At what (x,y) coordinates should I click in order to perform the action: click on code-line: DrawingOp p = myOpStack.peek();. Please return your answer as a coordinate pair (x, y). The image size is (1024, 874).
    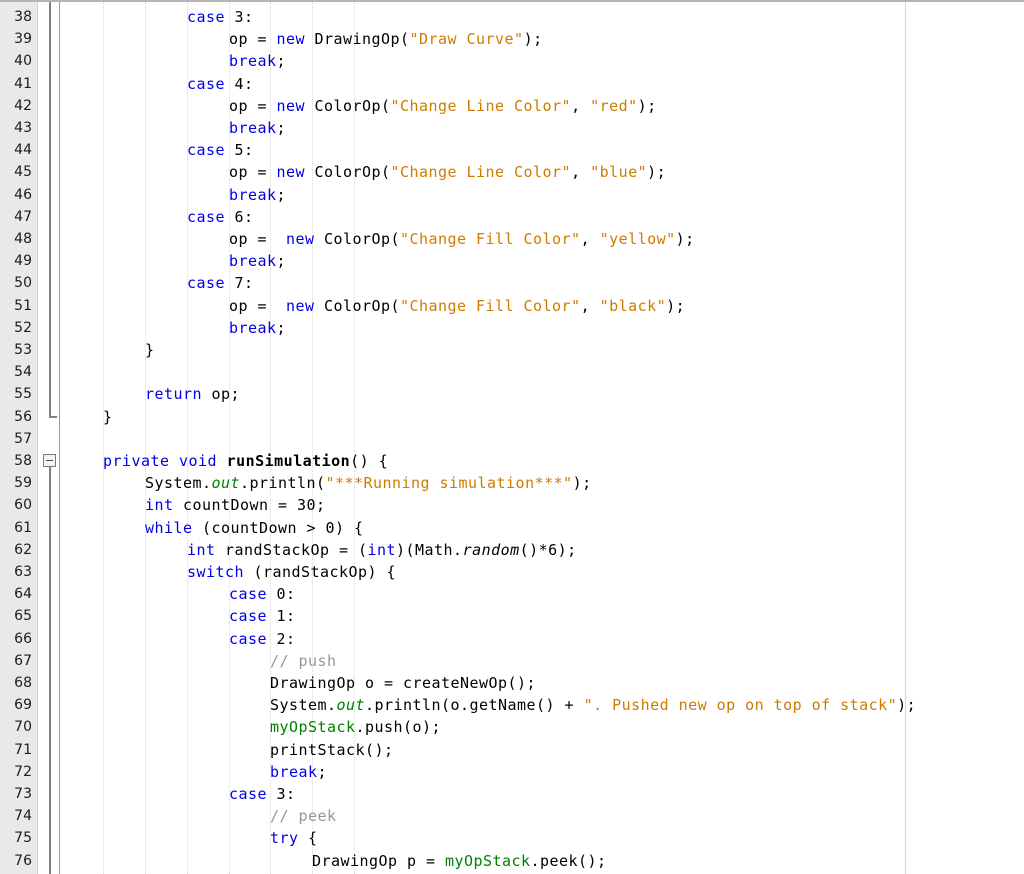
    Looking at the image, I should click on (459, 861).